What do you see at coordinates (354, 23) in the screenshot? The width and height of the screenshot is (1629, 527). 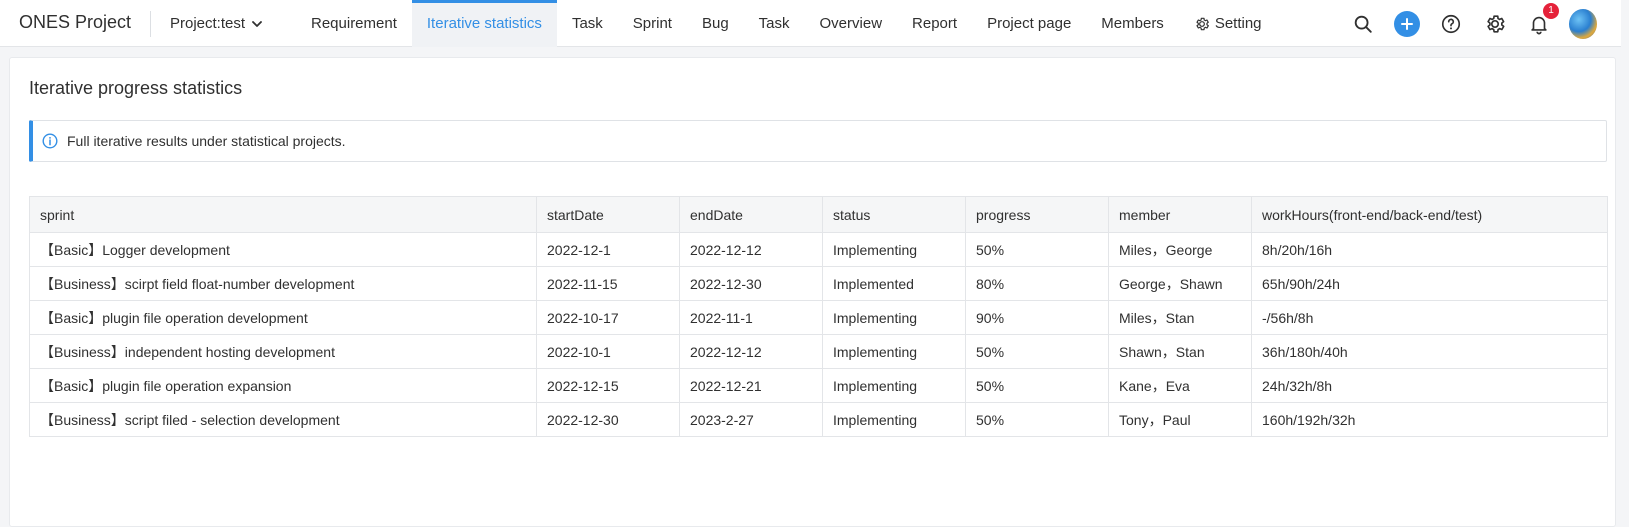 I see `nav-requirement: Requirement` at bounding box center [354, 23].